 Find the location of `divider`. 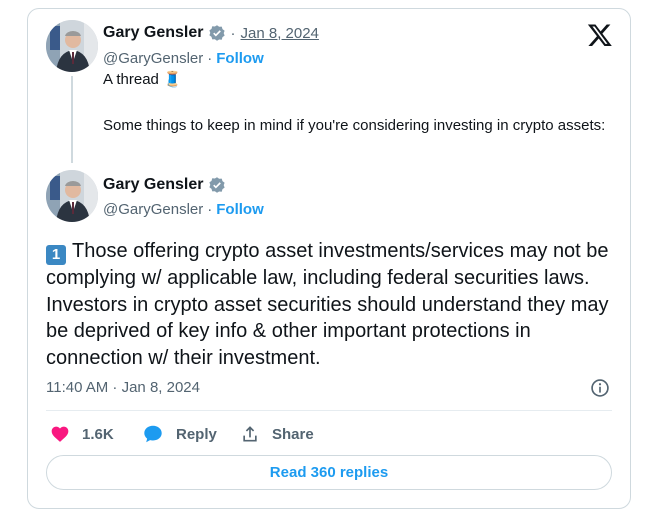

divider is located at coordinates (329, 410).